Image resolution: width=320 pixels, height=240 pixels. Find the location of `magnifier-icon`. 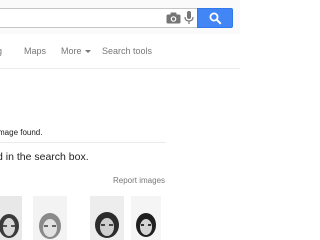

magnifier-icon is located at coordinates (215, 18).